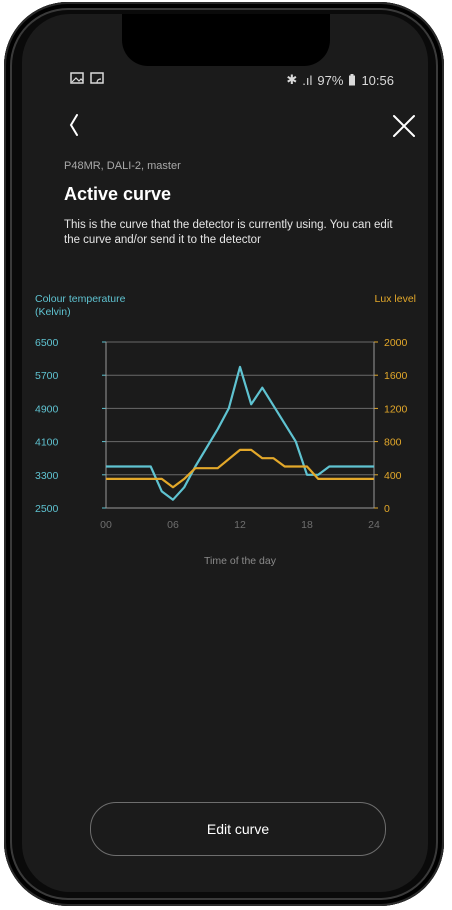 This screenshot has width=452, height=910. I want to click on left-axis-label-line1: Colour temperature, so click(80, 299).